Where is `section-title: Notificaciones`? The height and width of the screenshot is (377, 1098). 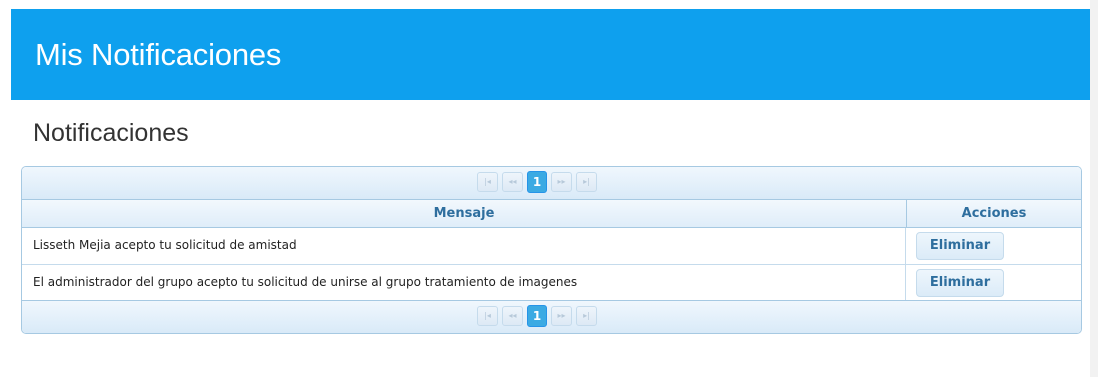 section-title: Notificaciones is located at coordinates (111, 133).